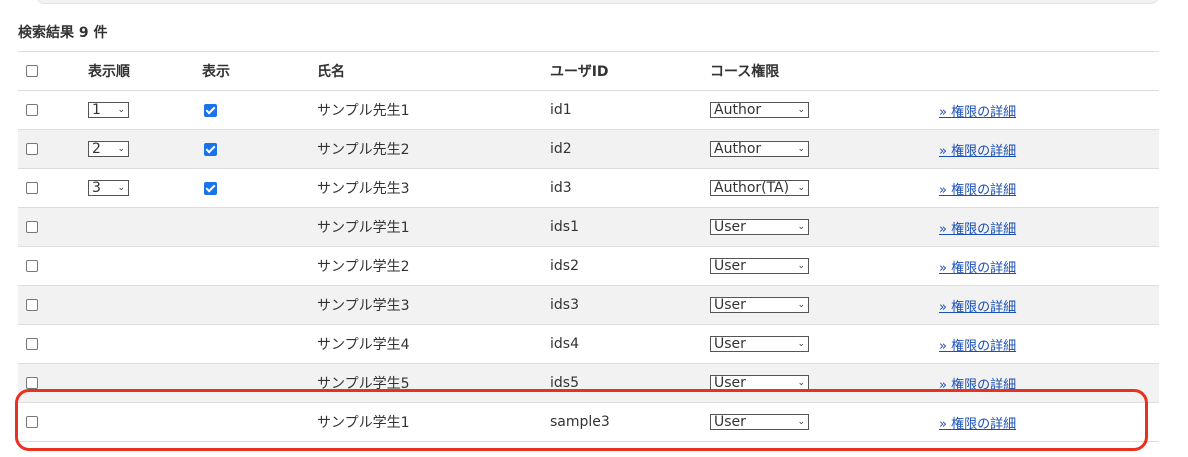  Describe the element at coordinates (433, 305) in the screenshot. I see `name-cell: サンプル学生3` at that location.